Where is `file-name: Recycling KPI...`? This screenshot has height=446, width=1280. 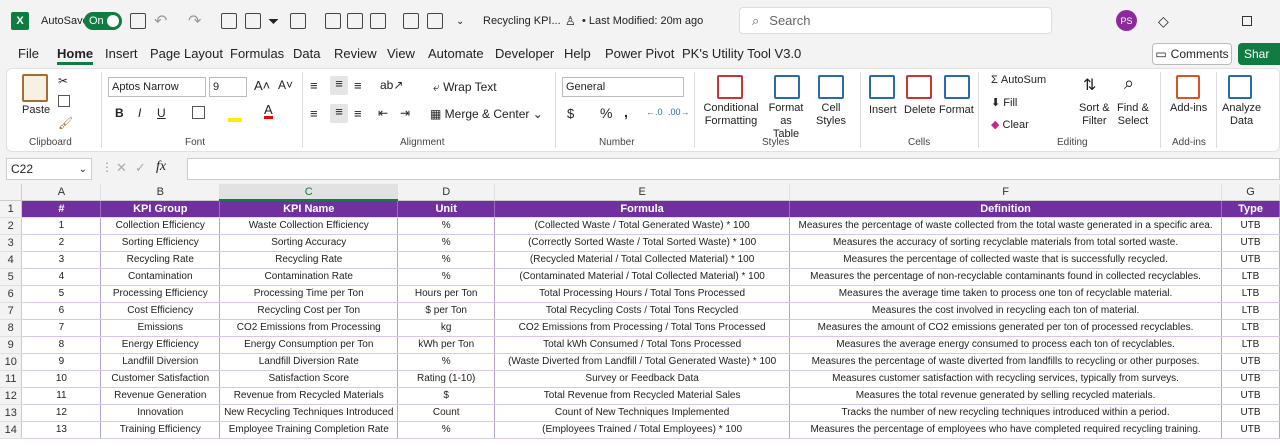
file-name: Recycling KPI... is located at coordinates (522, 21).